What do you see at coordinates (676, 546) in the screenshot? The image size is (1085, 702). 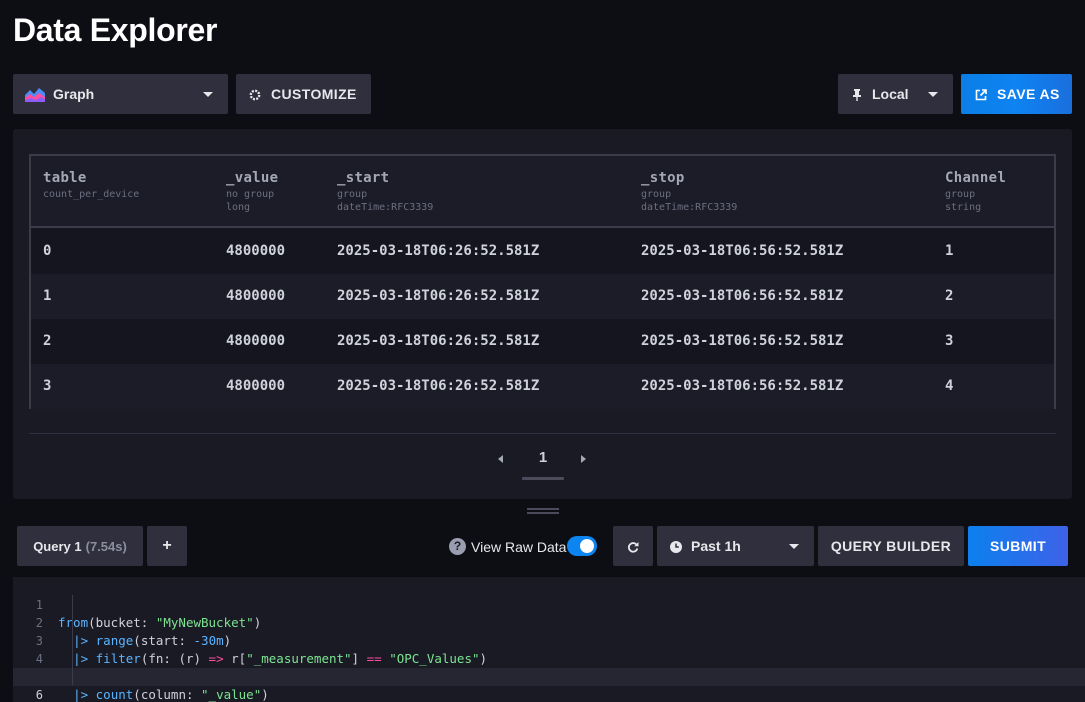 I see `clock-icon` at bounding box center [676, 546].